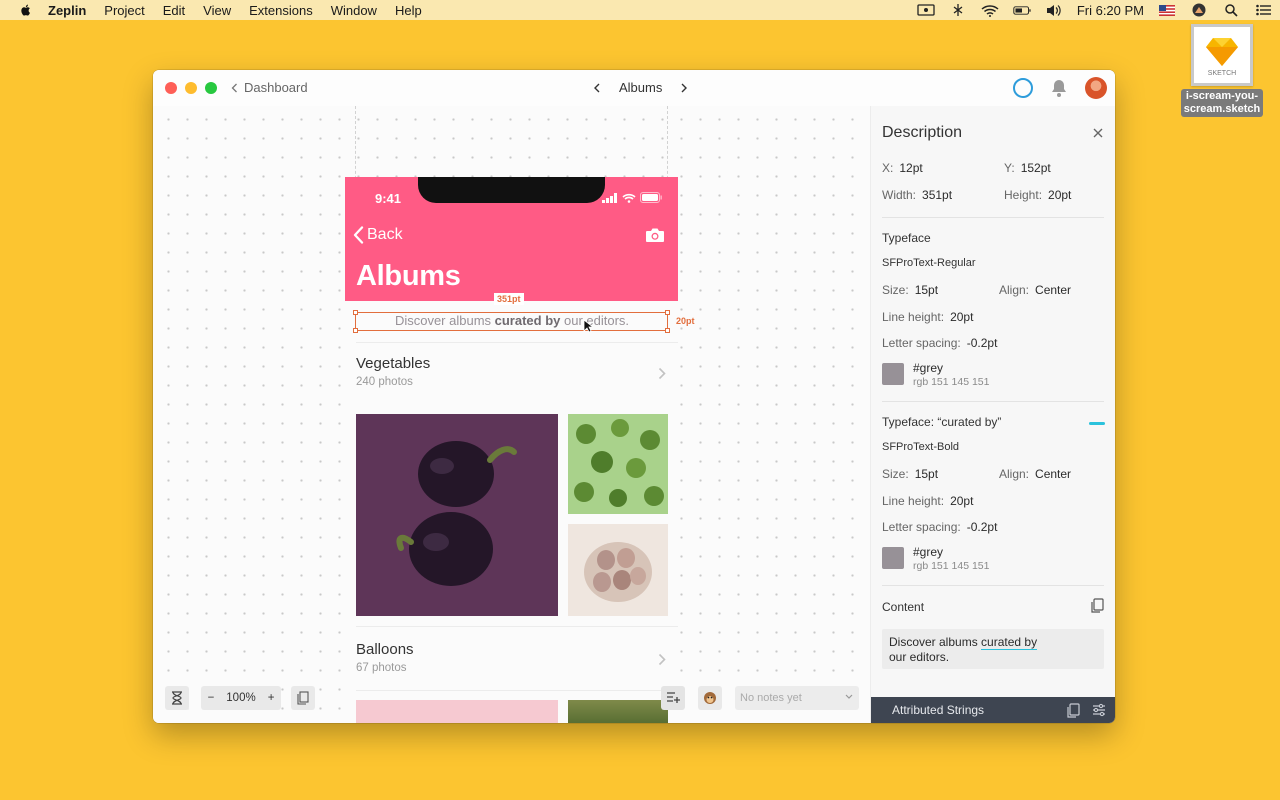 This screenshot has height=800, width=1280. What do you see at coordinates (408, 276) in the screenshot?
I see `large-title: Albums` at bounding box center [408, 276].